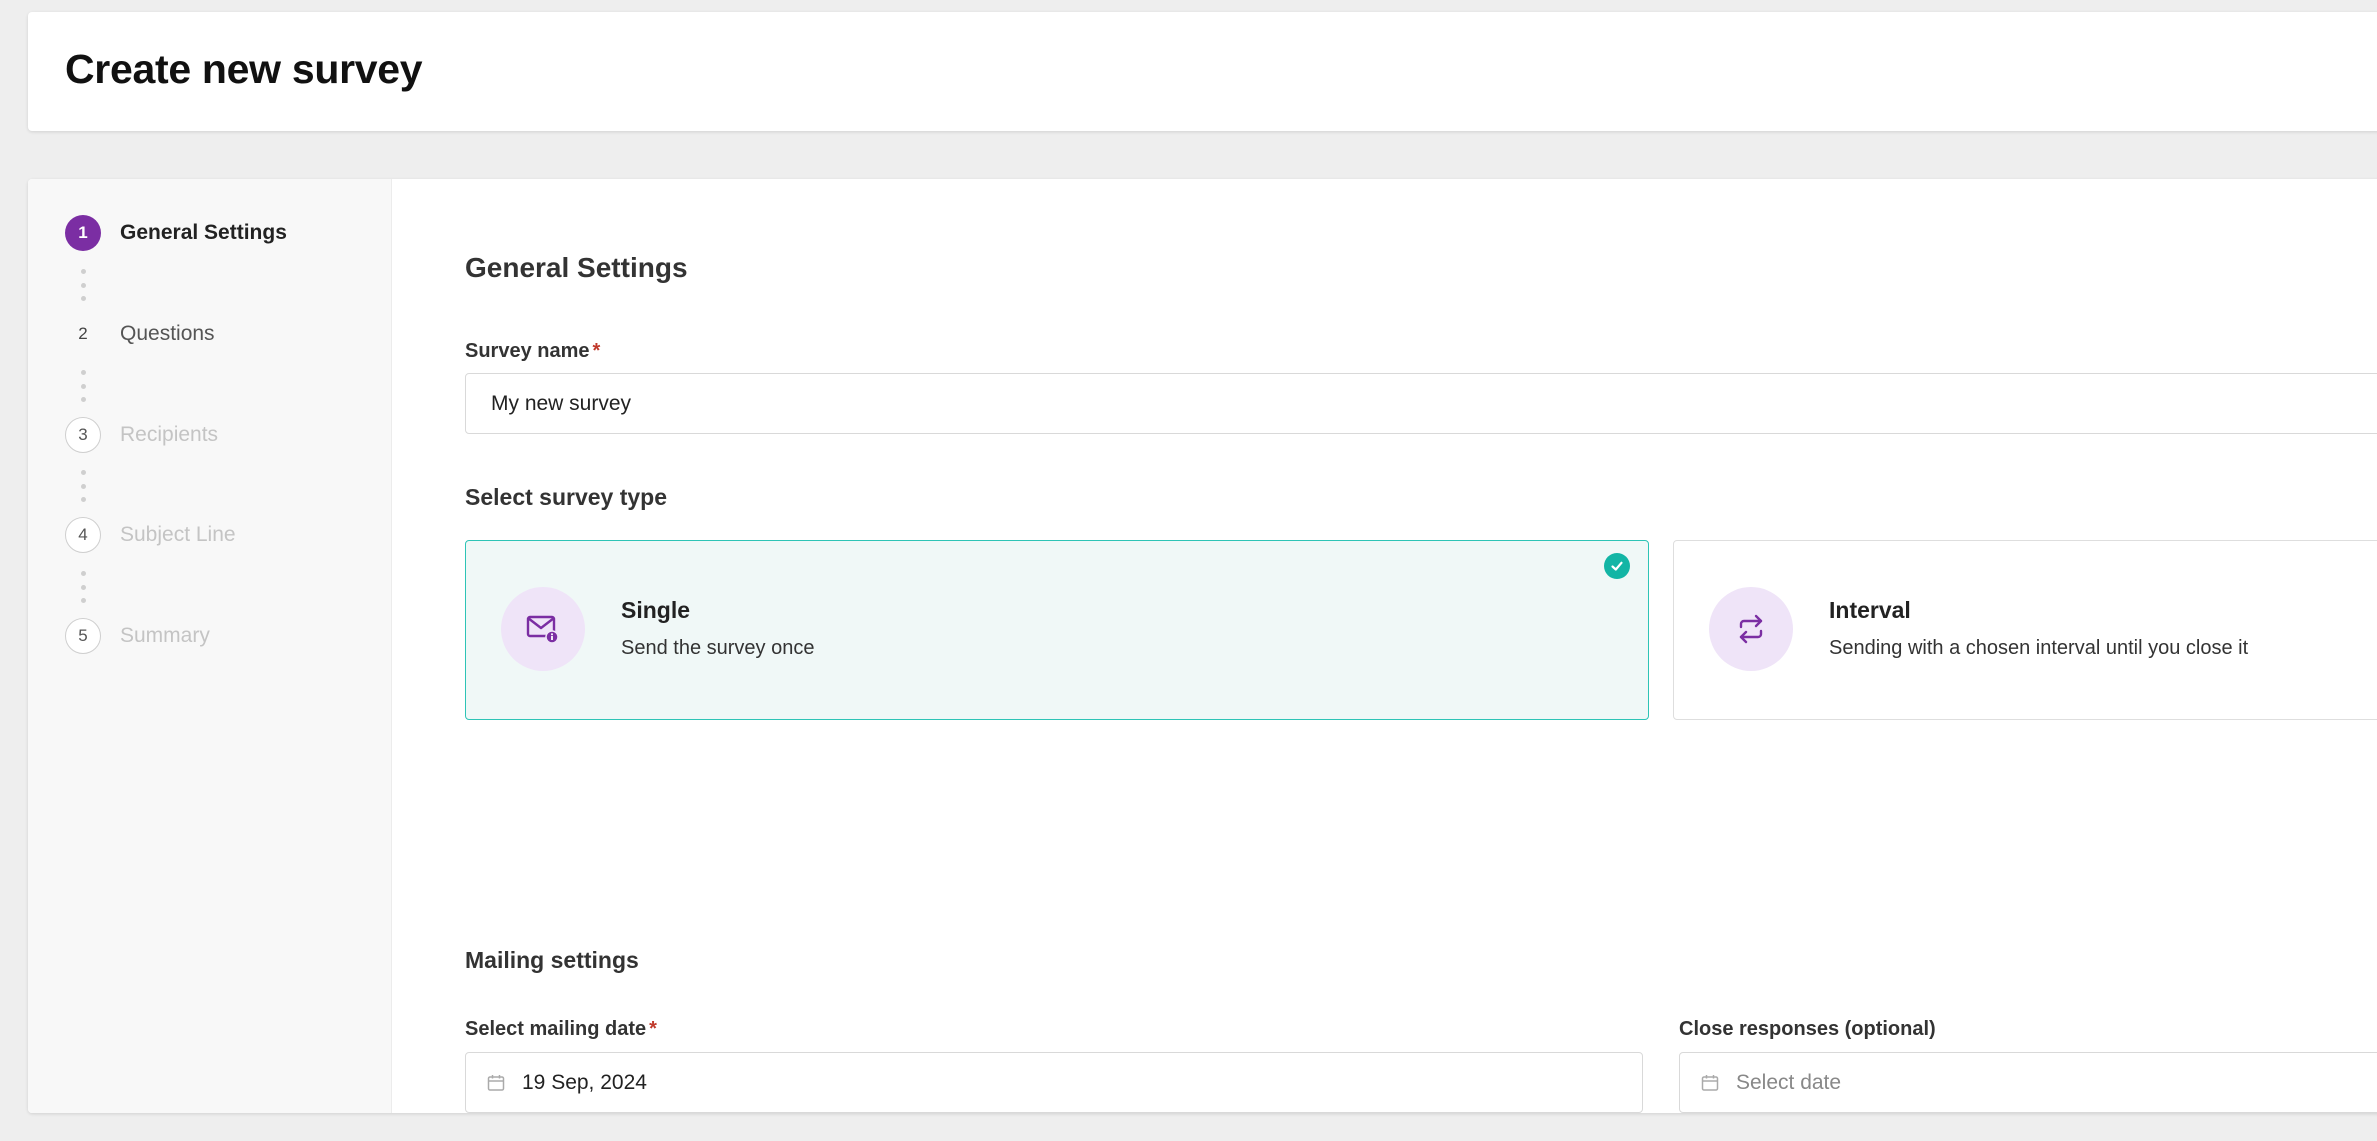  I want to click on step-label: Recipients, so click(169, 434).